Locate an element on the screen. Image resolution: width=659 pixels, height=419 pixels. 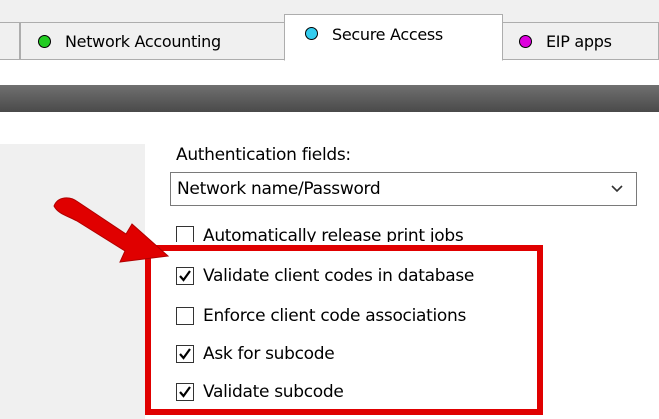
green-status-dot-icon is located at coordinates (44, 41).